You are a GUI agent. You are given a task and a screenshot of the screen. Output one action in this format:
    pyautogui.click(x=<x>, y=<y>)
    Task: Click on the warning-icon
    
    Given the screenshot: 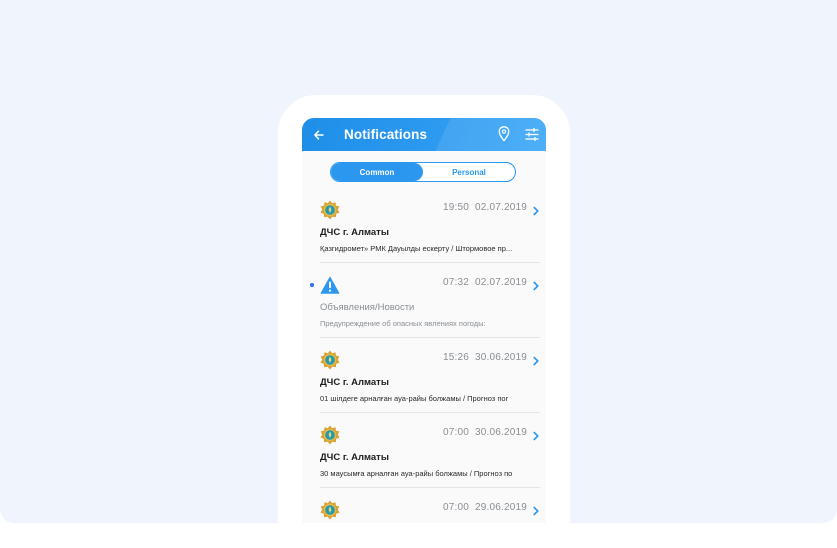 What is the action you would take?
    pyautogui.click(x=330, y=285)
    